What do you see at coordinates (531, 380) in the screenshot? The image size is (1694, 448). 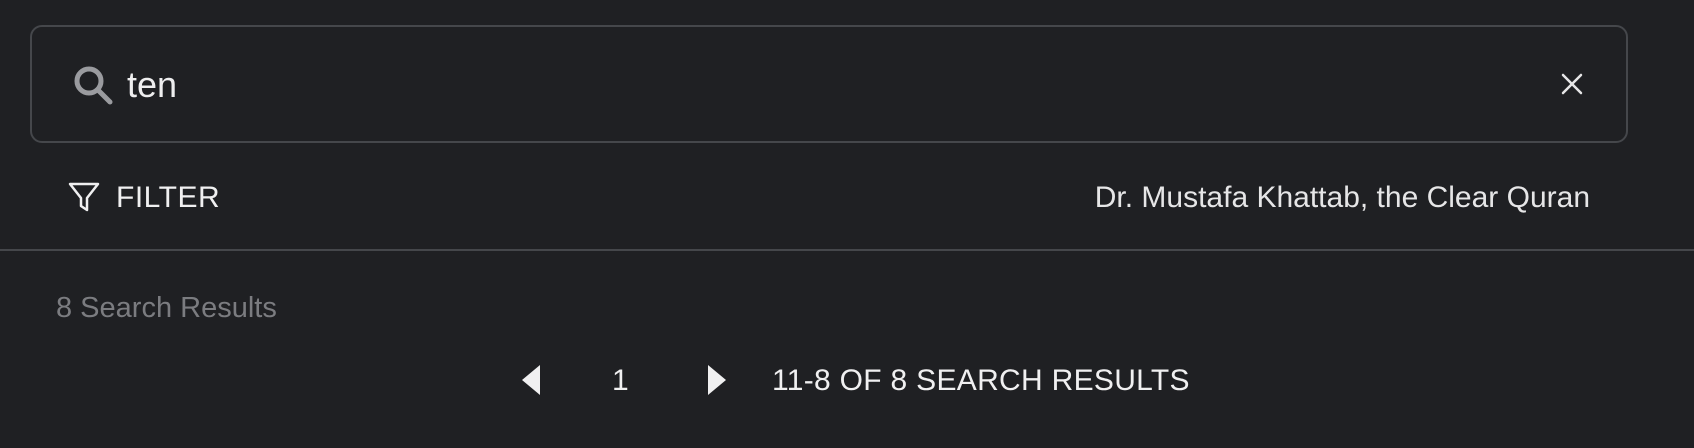 I see `chevron-left-icon` at bounding box center [531, 380].